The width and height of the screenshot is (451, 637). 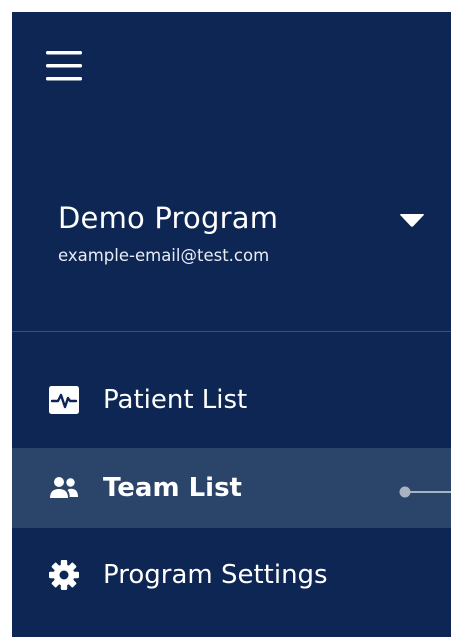 I want to click on program-name: Demo Program, so click(x=168, y=218).